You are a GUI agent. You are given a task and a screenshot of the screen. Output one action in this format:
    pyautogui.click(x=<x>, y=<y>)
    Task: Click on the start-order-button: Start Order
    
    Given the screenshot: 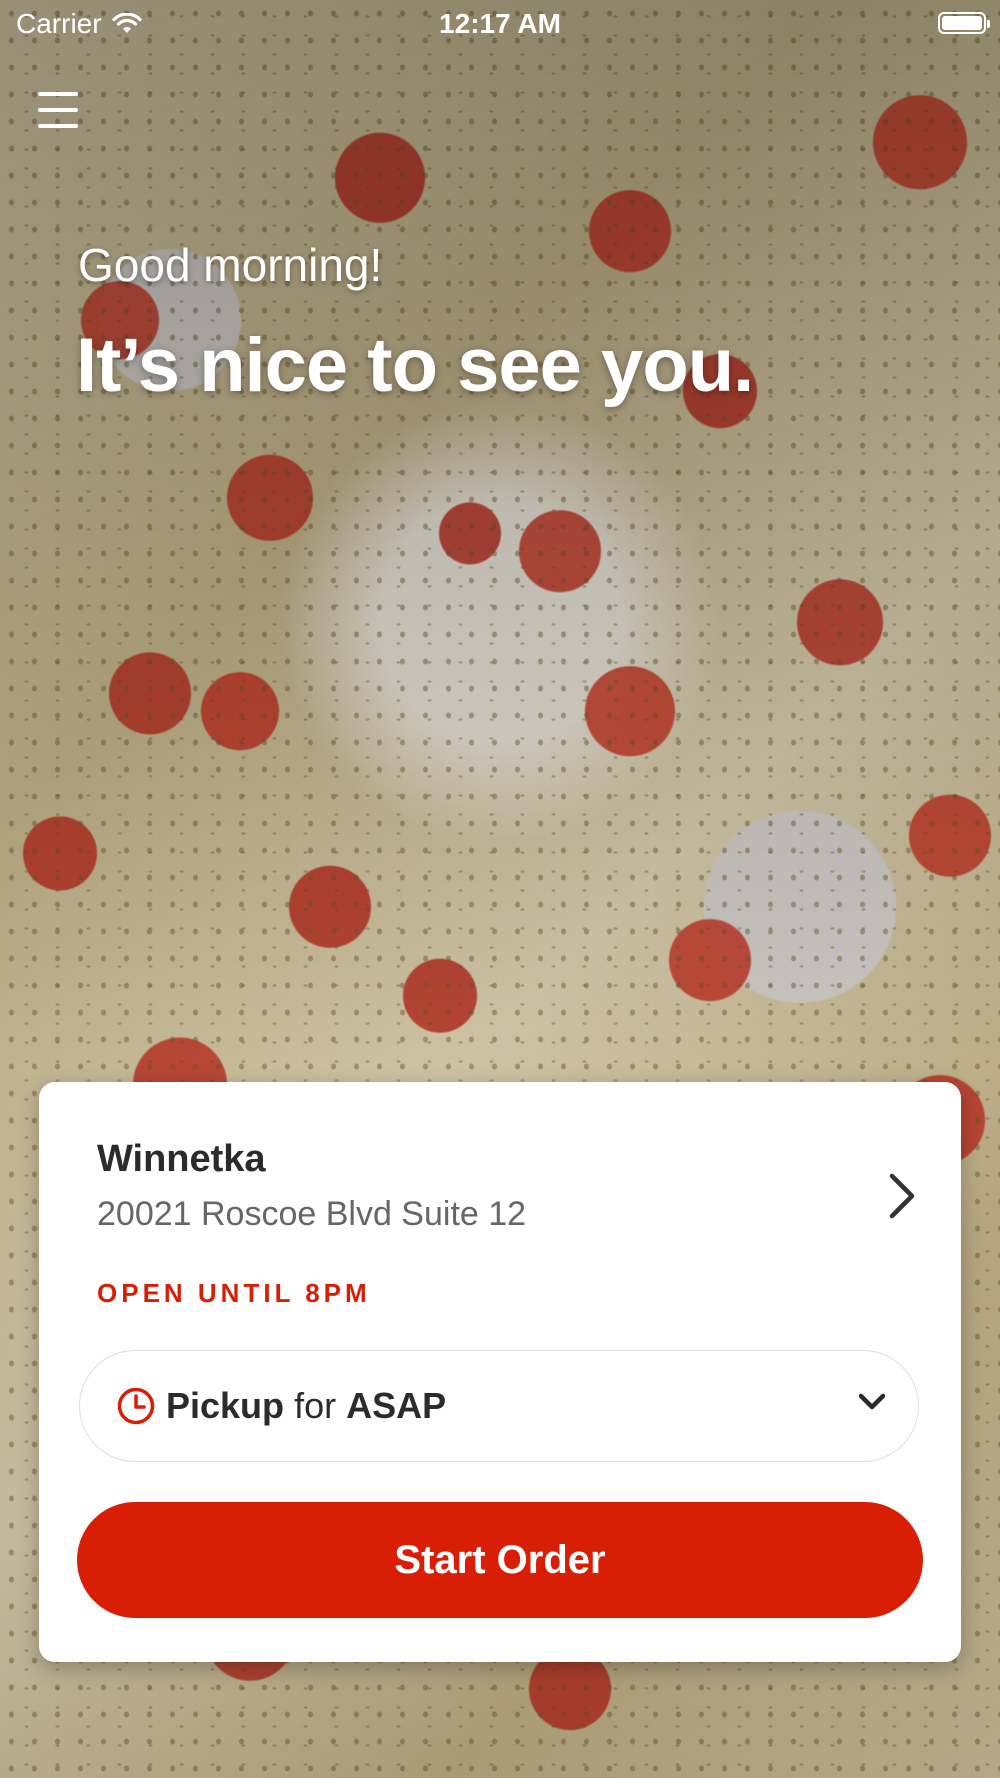 What is the action you would take?
    pyautogui.click(x=500, y=1560)
    